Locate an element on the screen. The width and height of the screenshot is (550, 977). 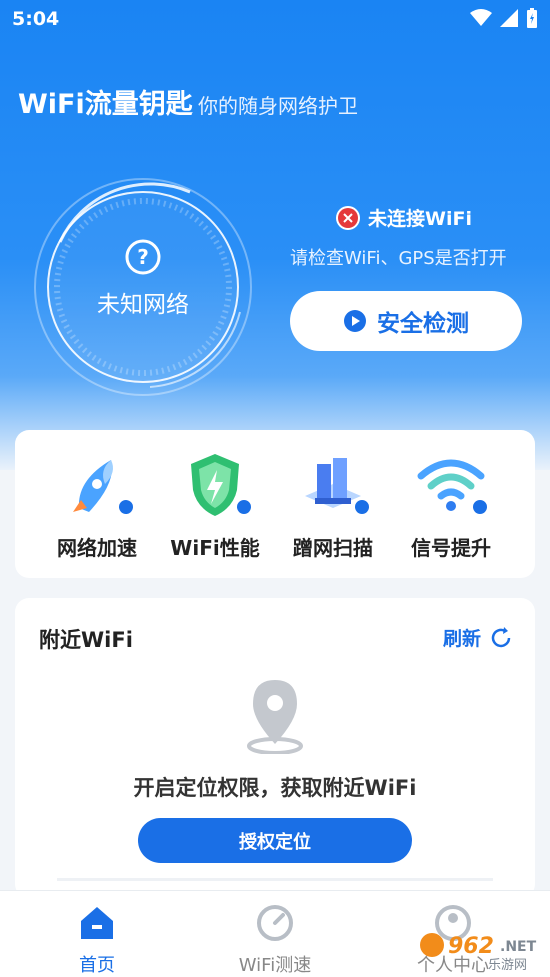
tool-wifi-performance: WiFi性能 is located at coordinates (215, 505).